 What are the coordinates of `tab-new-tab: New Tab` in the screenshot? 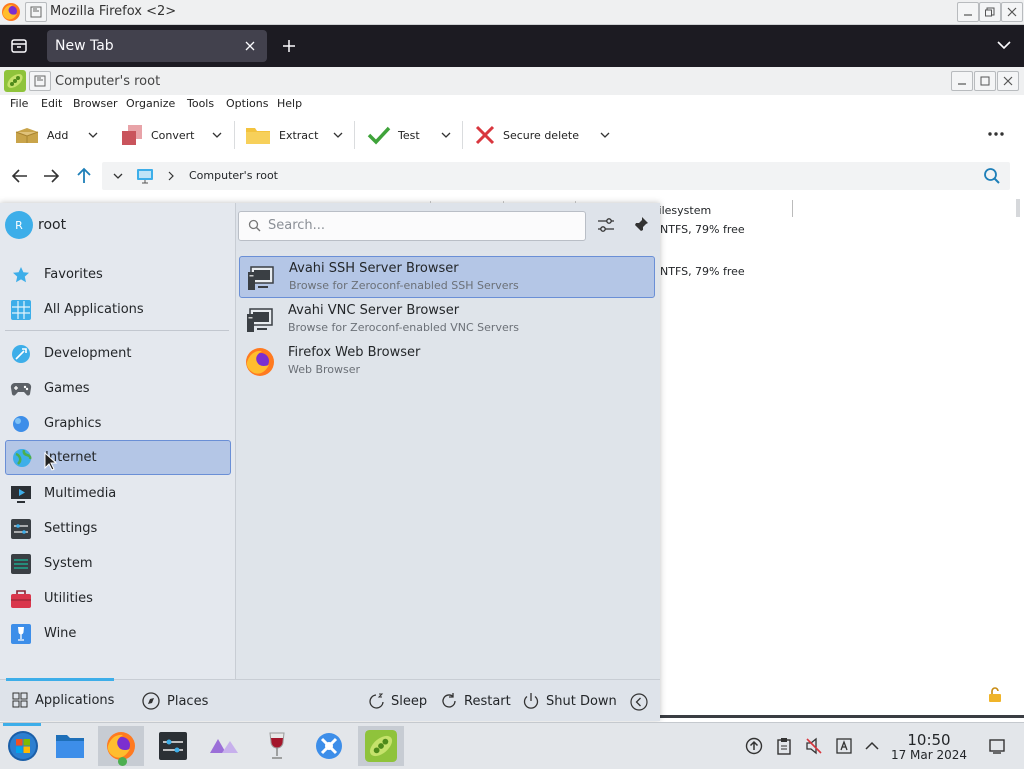 It's located at (157, 46).